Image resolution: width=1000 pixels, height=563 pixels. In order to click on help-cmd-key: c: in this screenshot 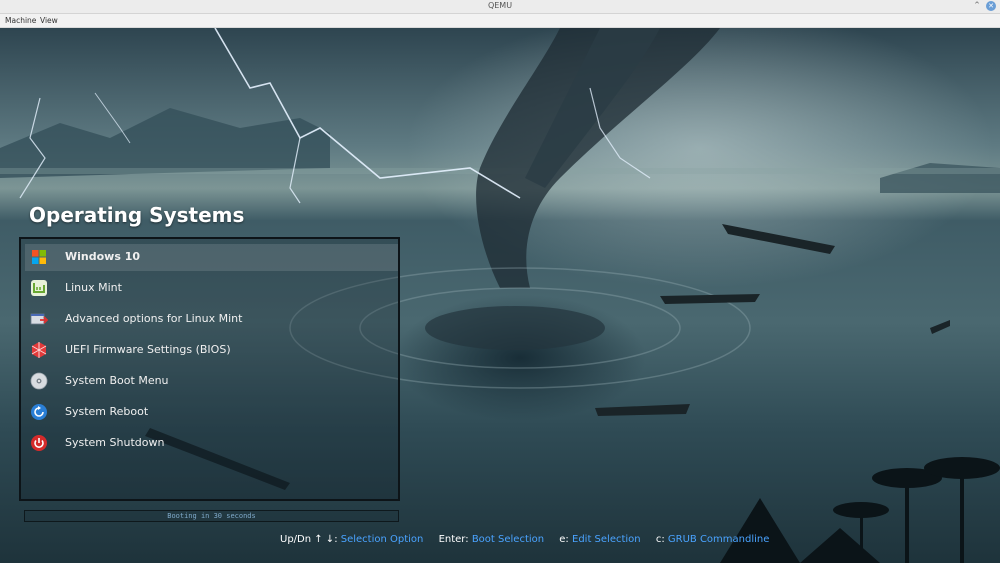, I will do `click(660, 539)`.